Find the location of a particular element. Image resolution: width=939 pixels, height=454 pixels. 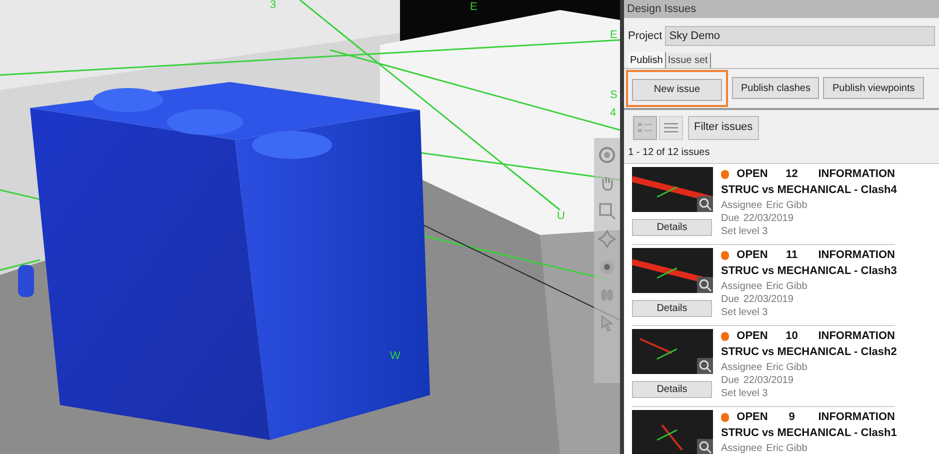

issue-count: 1 - 12 of 12 issues is located at coordinates (669, 153).